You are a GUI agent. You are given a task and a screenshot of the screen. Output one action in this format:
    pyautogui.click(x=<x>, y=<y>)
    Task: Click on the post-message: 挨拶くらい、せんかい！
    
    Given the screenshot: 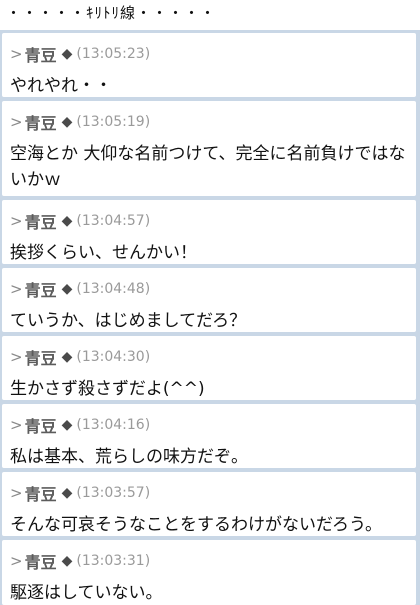 What is the action you would take?
    pyautogui.click(x=103, y=253)
    